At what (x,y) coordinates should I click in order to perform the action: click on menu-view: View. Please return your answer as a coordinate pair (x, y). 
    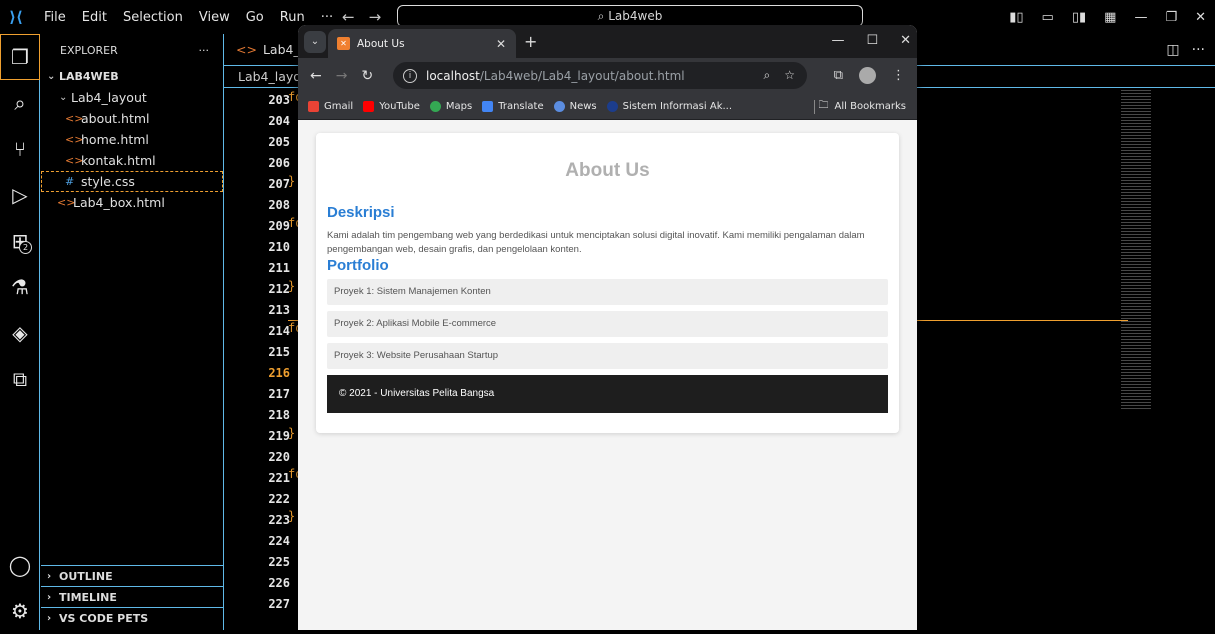
    Looking at the image, I should click on (214, 17).